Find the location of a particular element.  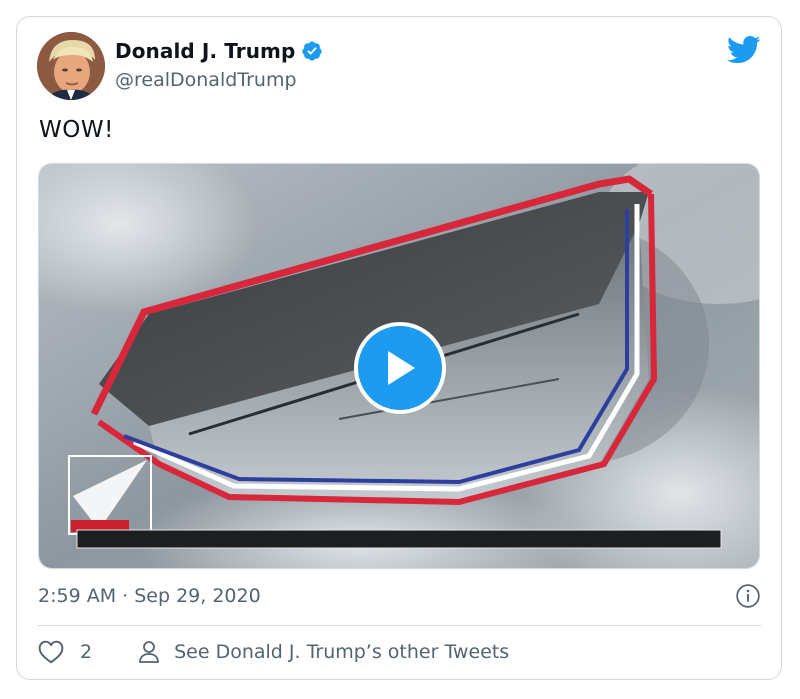

avatar is located at coordinates (71, 66).